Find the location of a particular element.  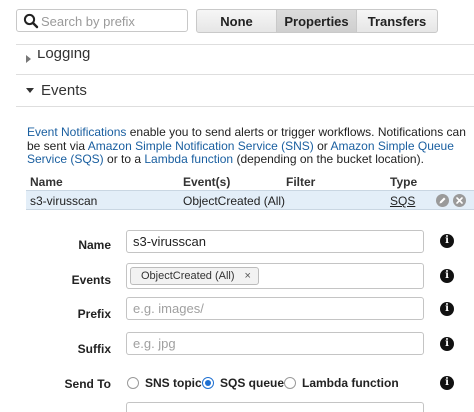

row-type: SQS is located at coordinates (403, 201).